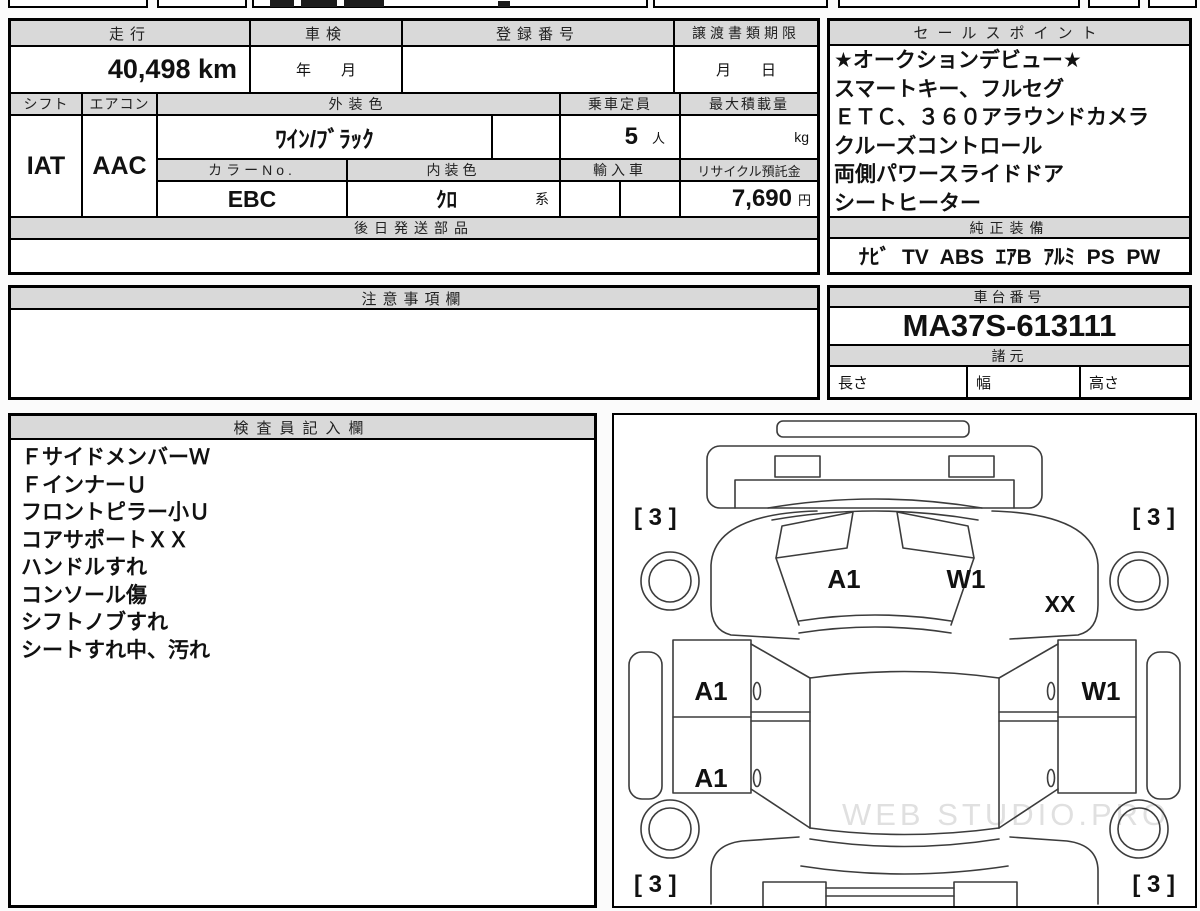  Describe the element at coordinates (326, 33) in the screenshot. I see `shaken-header: 車検` at that location.